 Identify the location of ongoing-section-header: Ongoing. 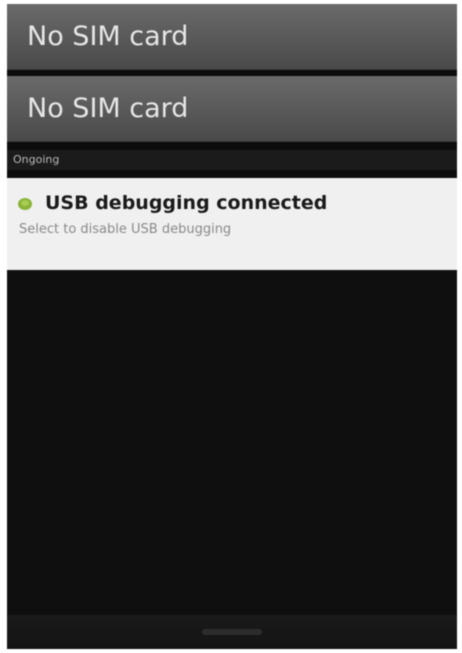
(232, 160).